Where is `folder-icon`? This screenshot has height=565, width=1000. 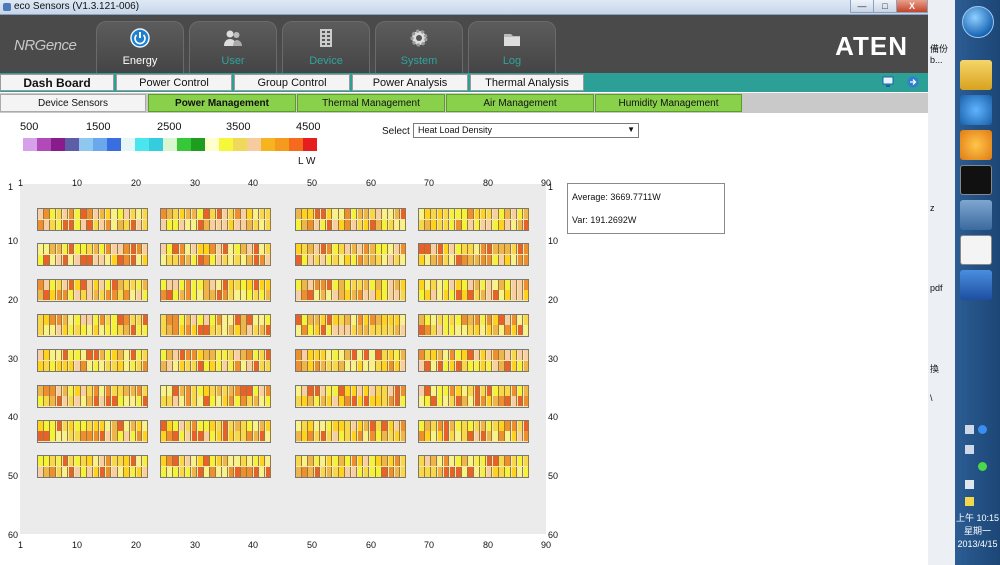
folder-icon is located at coordinates (976, 75).